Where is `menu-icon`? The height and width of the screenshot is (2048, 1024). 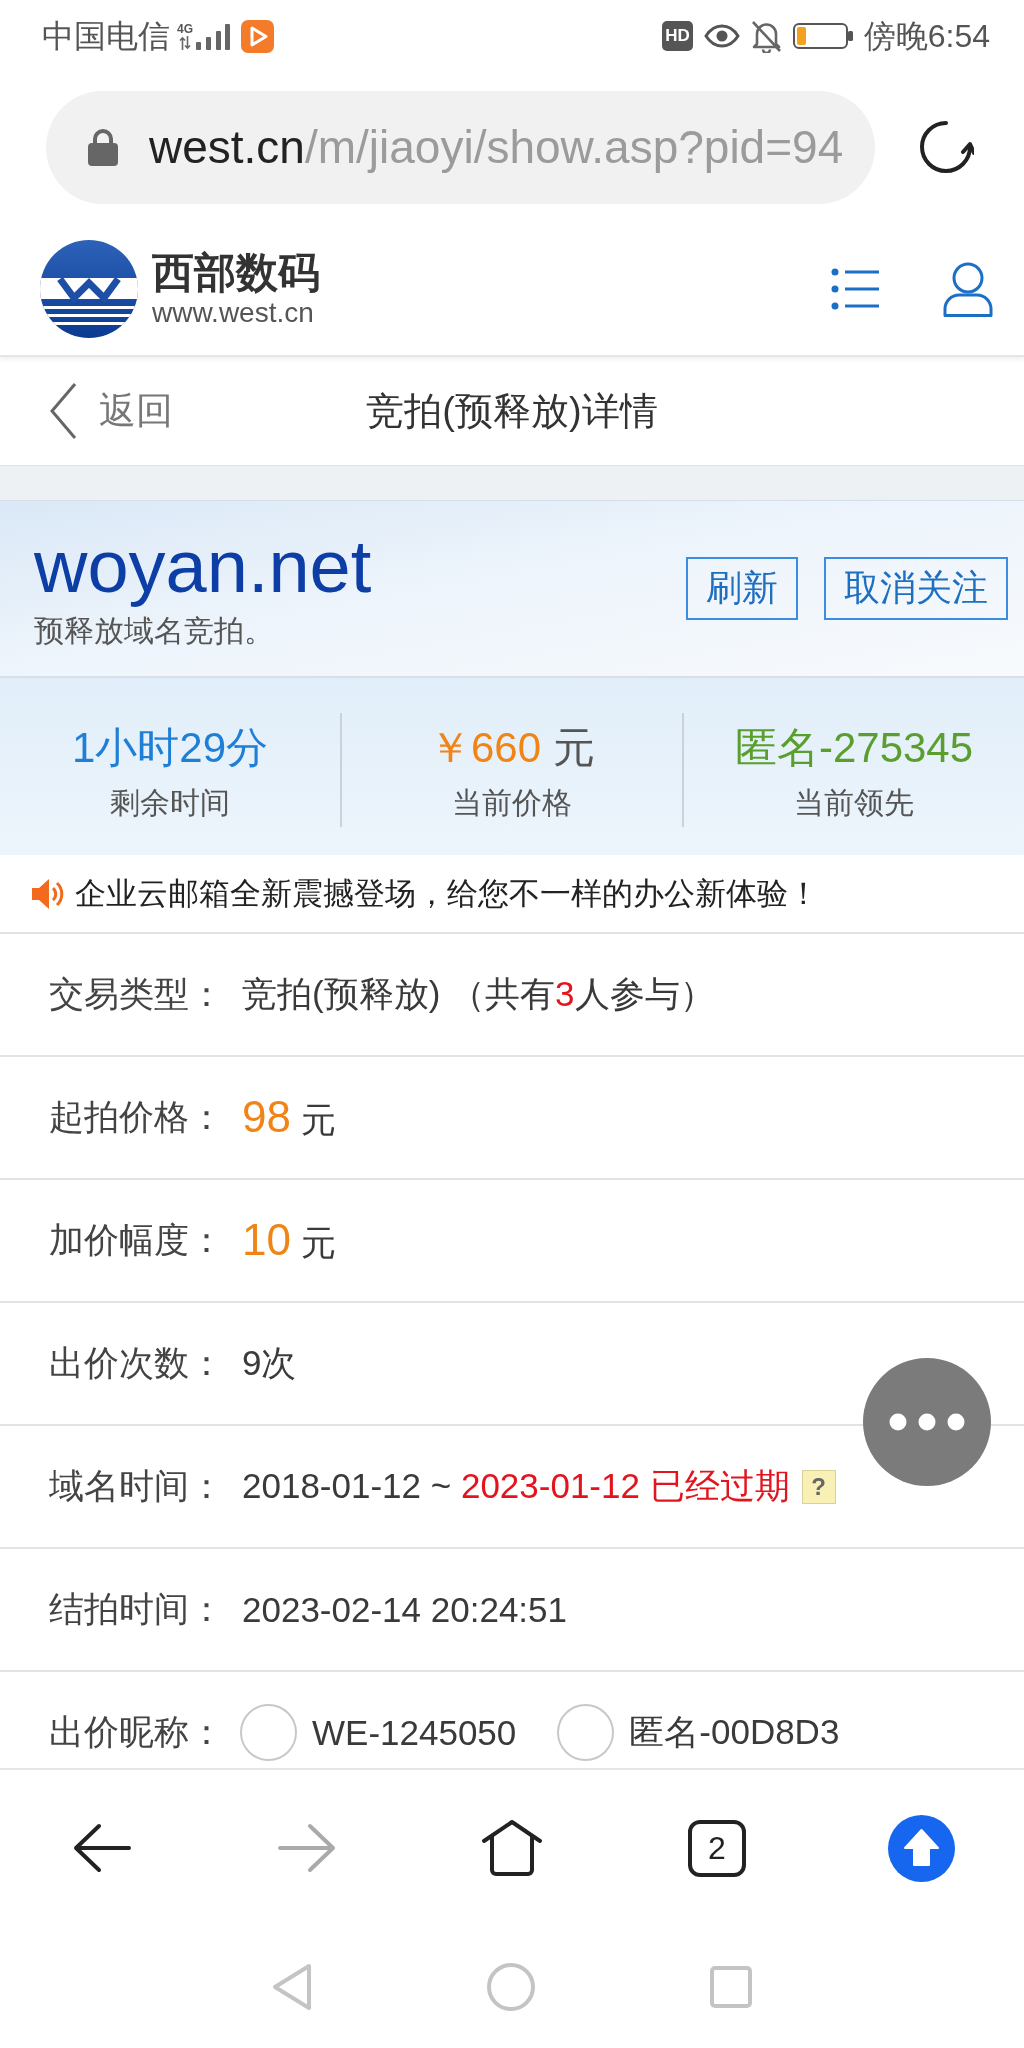 menu-icon is located at coordinates (855, 288).